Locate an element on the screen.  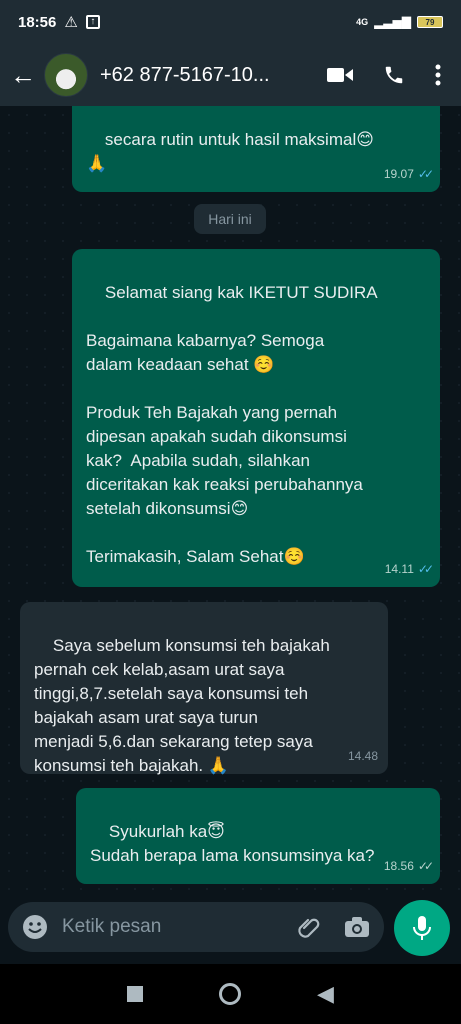
avatar is located at coordinates (66, 75).